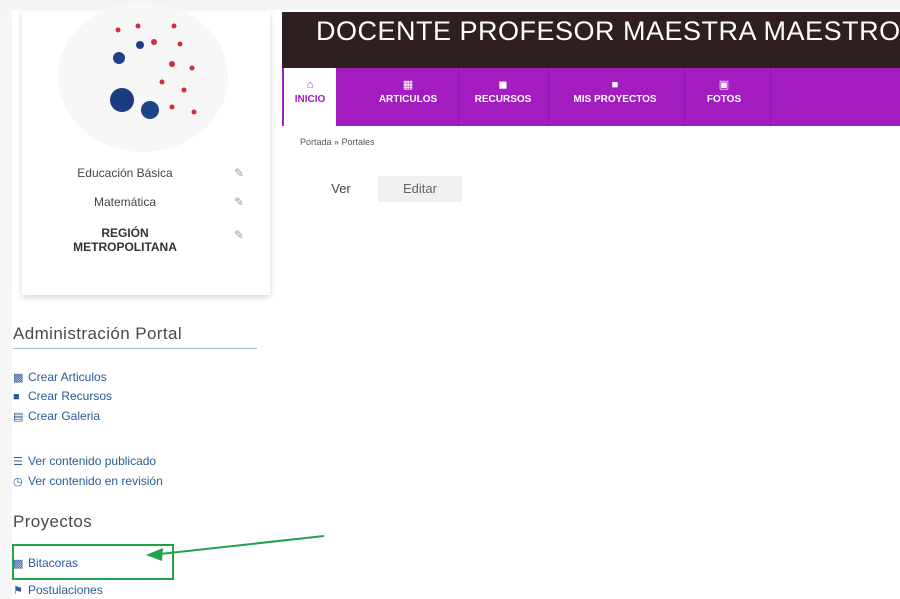 The width and height of the screenshot is (900, 599). I want to click on annotation-arrow, so click(235, 548).